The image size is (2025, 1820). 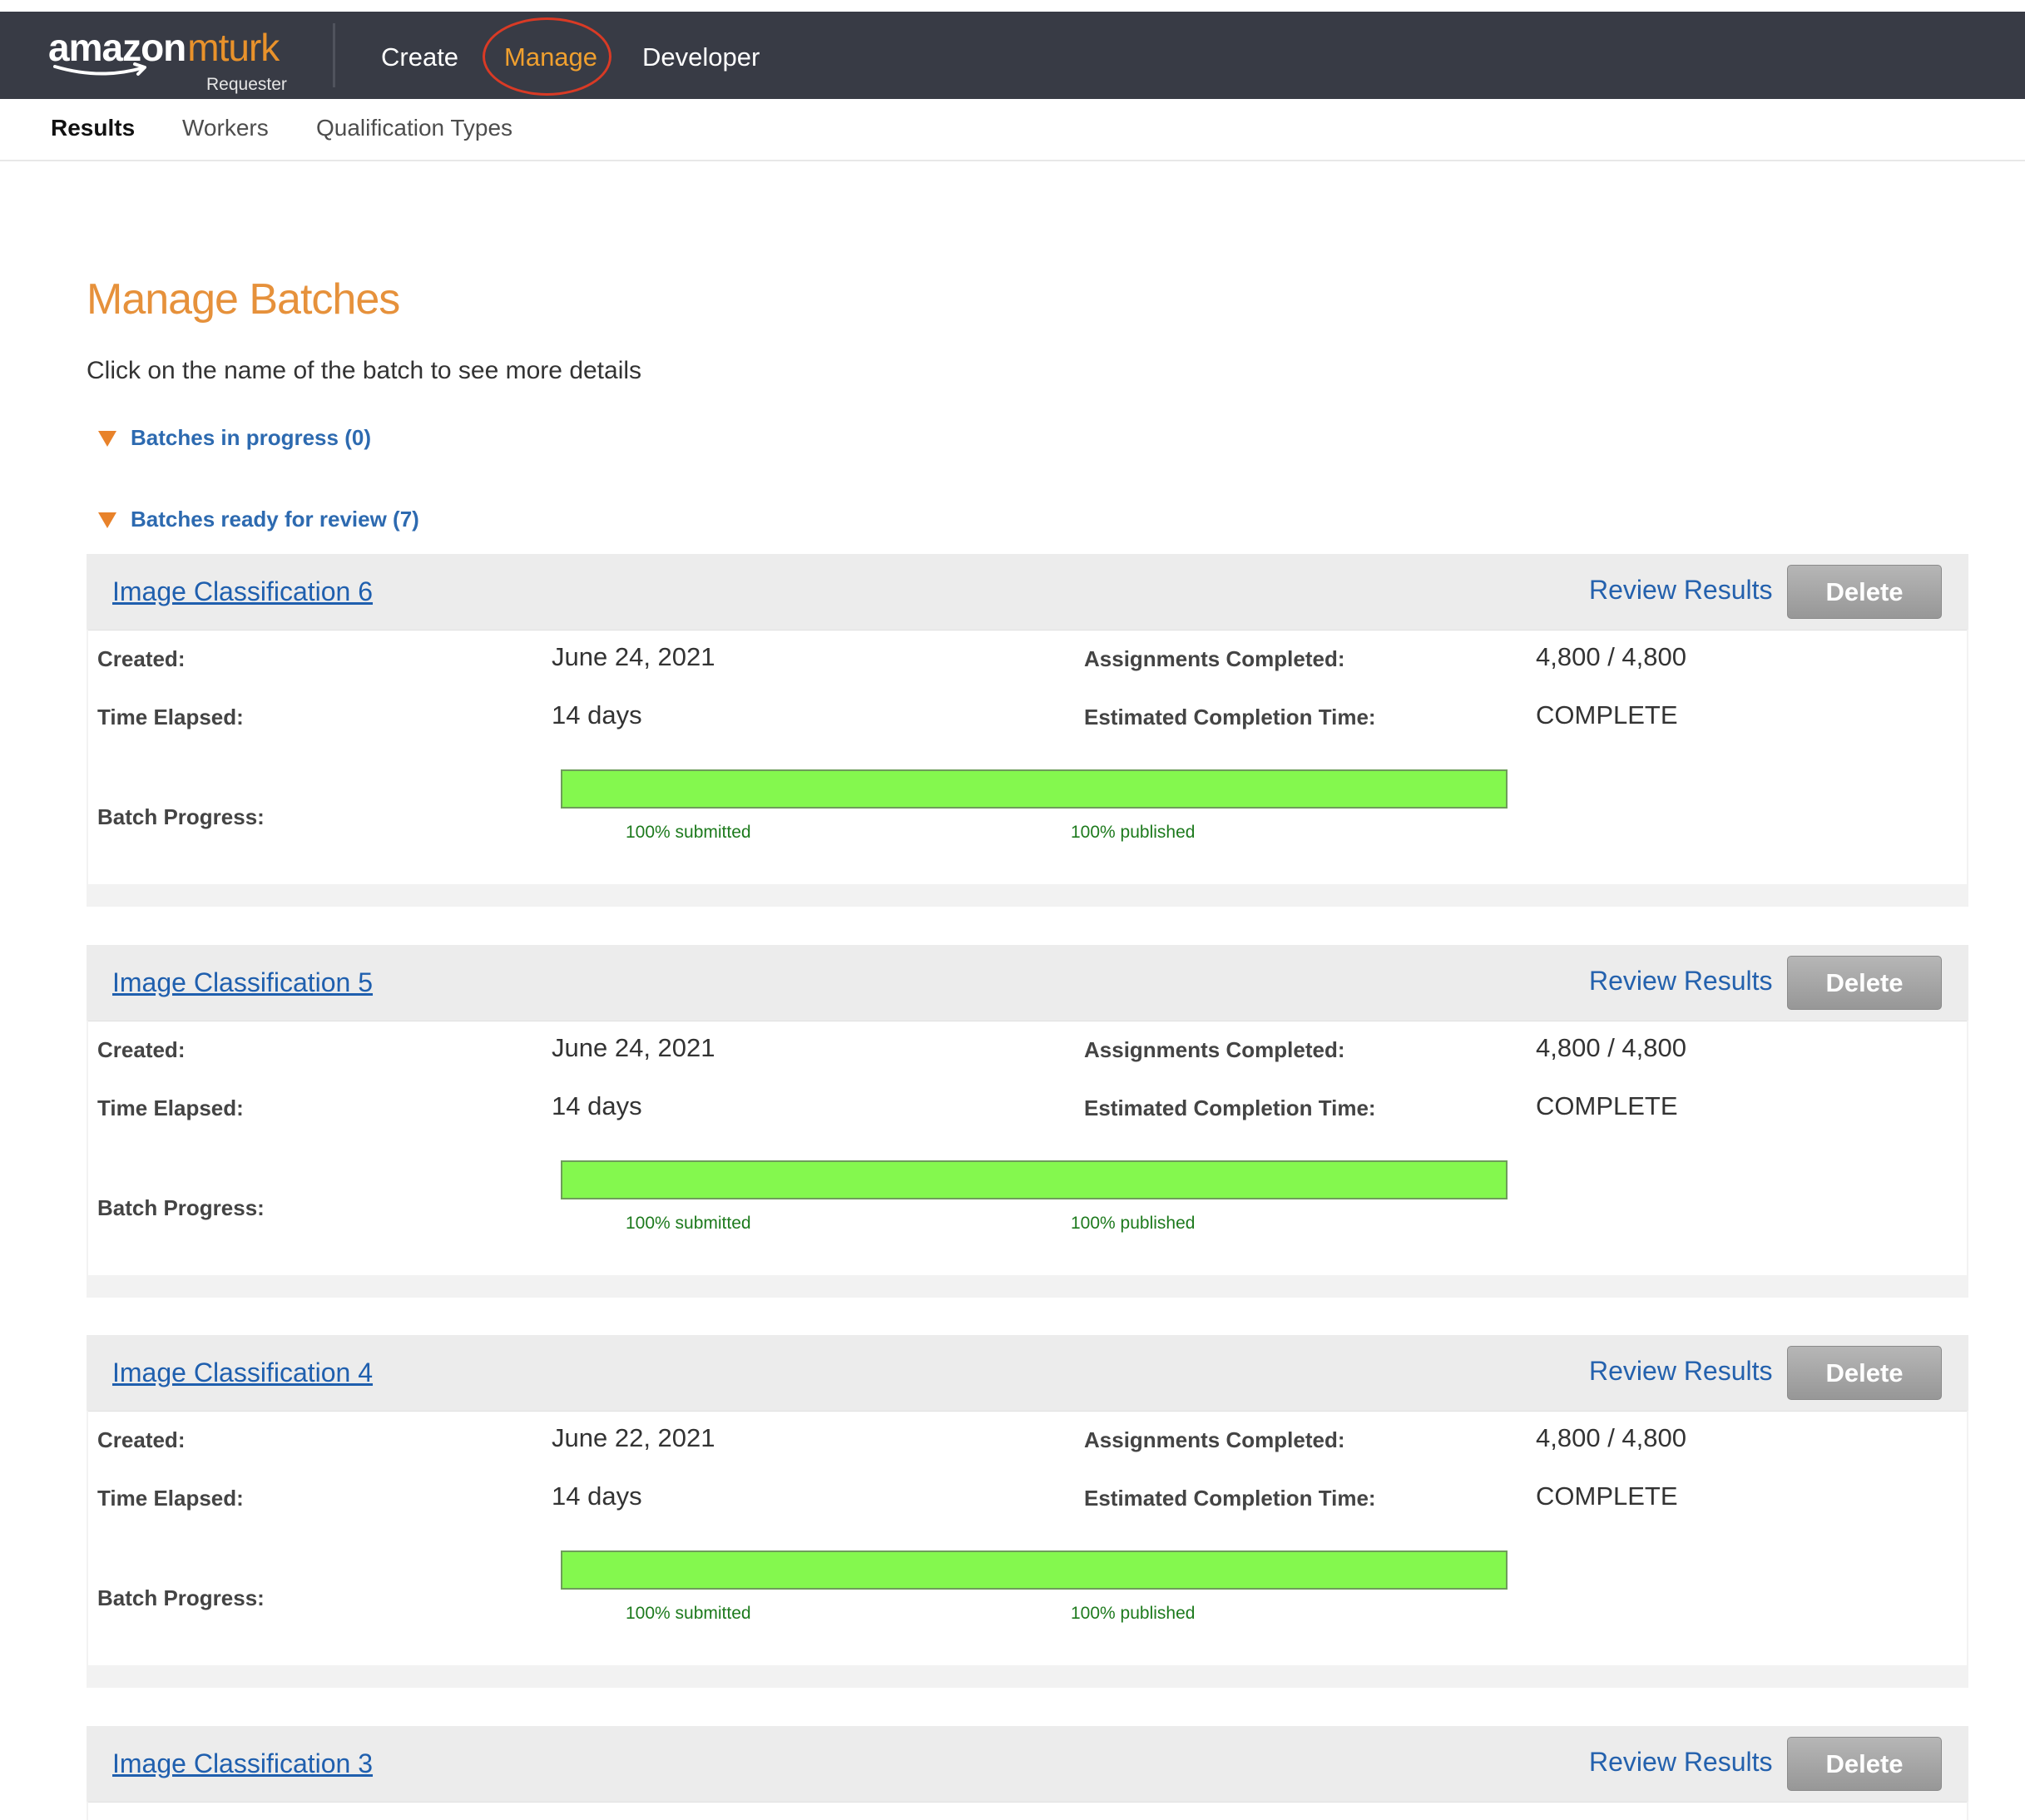 I want to click on nav-create: Create, so click(x=419, y=57).